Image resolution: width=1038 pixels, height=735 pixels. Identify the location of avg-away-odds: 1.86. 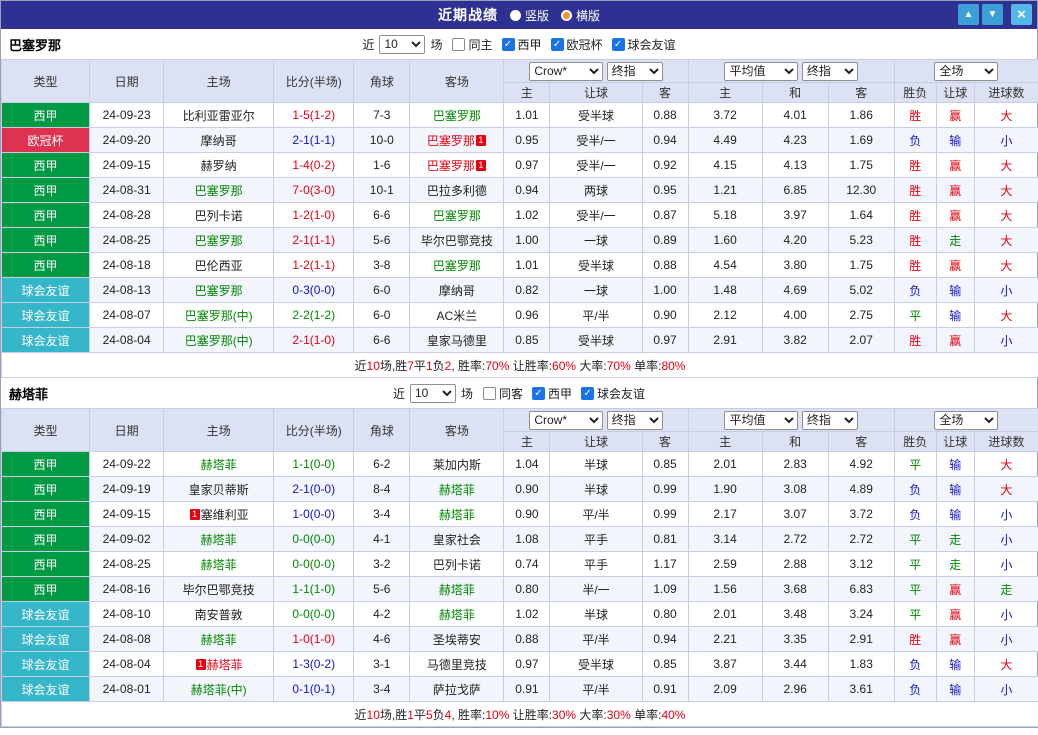
(861, 115).